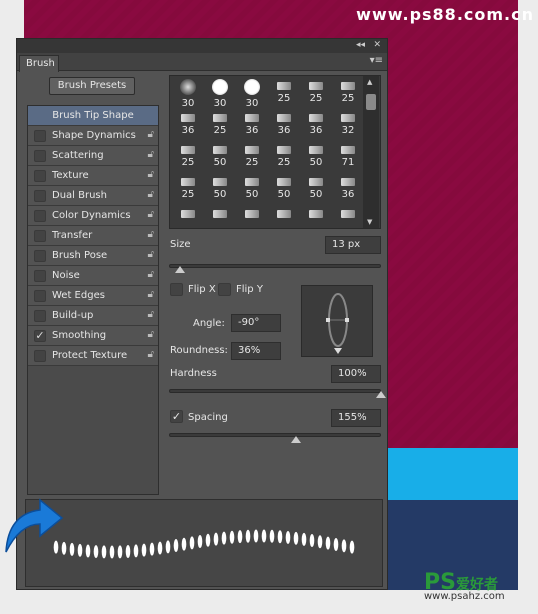  Describe the element at coordinates (256, 323) in the screenshot. I see `angle-input: -90°` at that location.